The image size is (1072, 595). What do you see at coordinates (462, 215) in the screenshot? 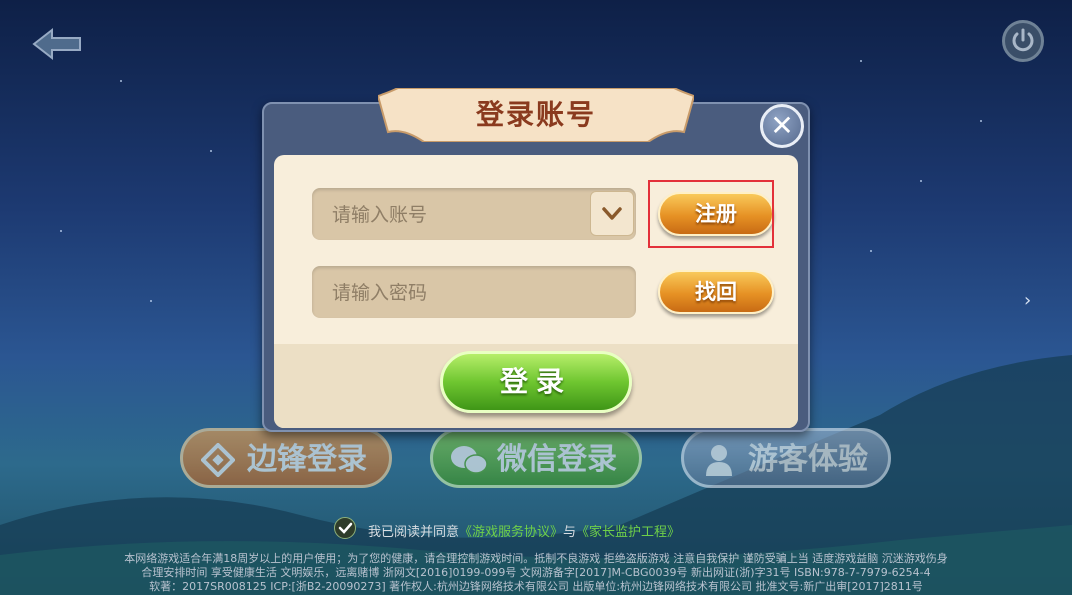
I see `account-input` at bounding box center [462, 215].